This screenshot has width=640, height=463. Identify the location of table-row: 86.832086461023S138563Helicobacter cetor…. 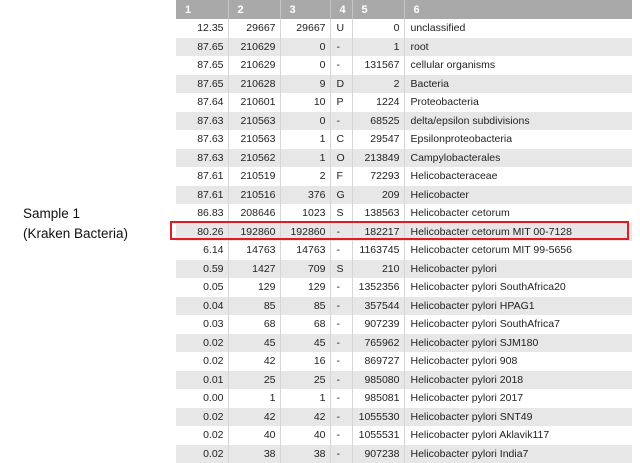
(404, 213).